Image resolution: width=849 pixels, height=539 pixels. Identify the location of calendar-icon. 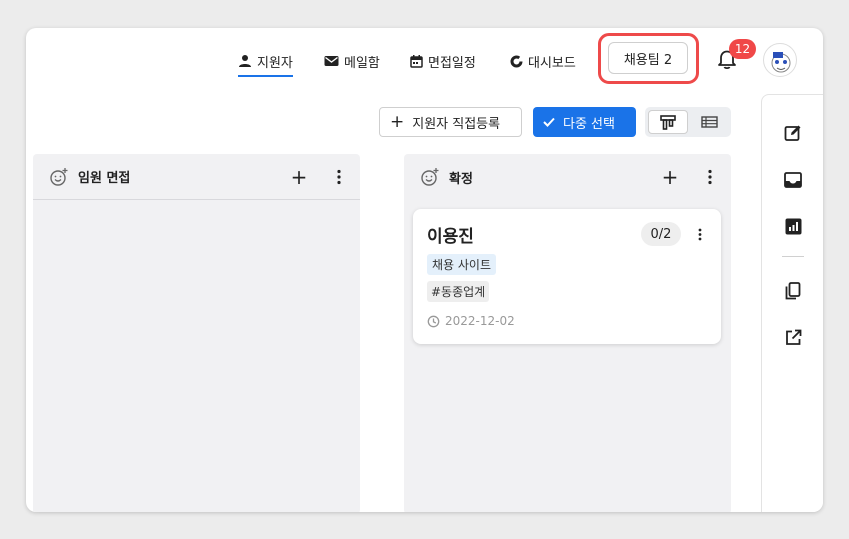
(416, 61).